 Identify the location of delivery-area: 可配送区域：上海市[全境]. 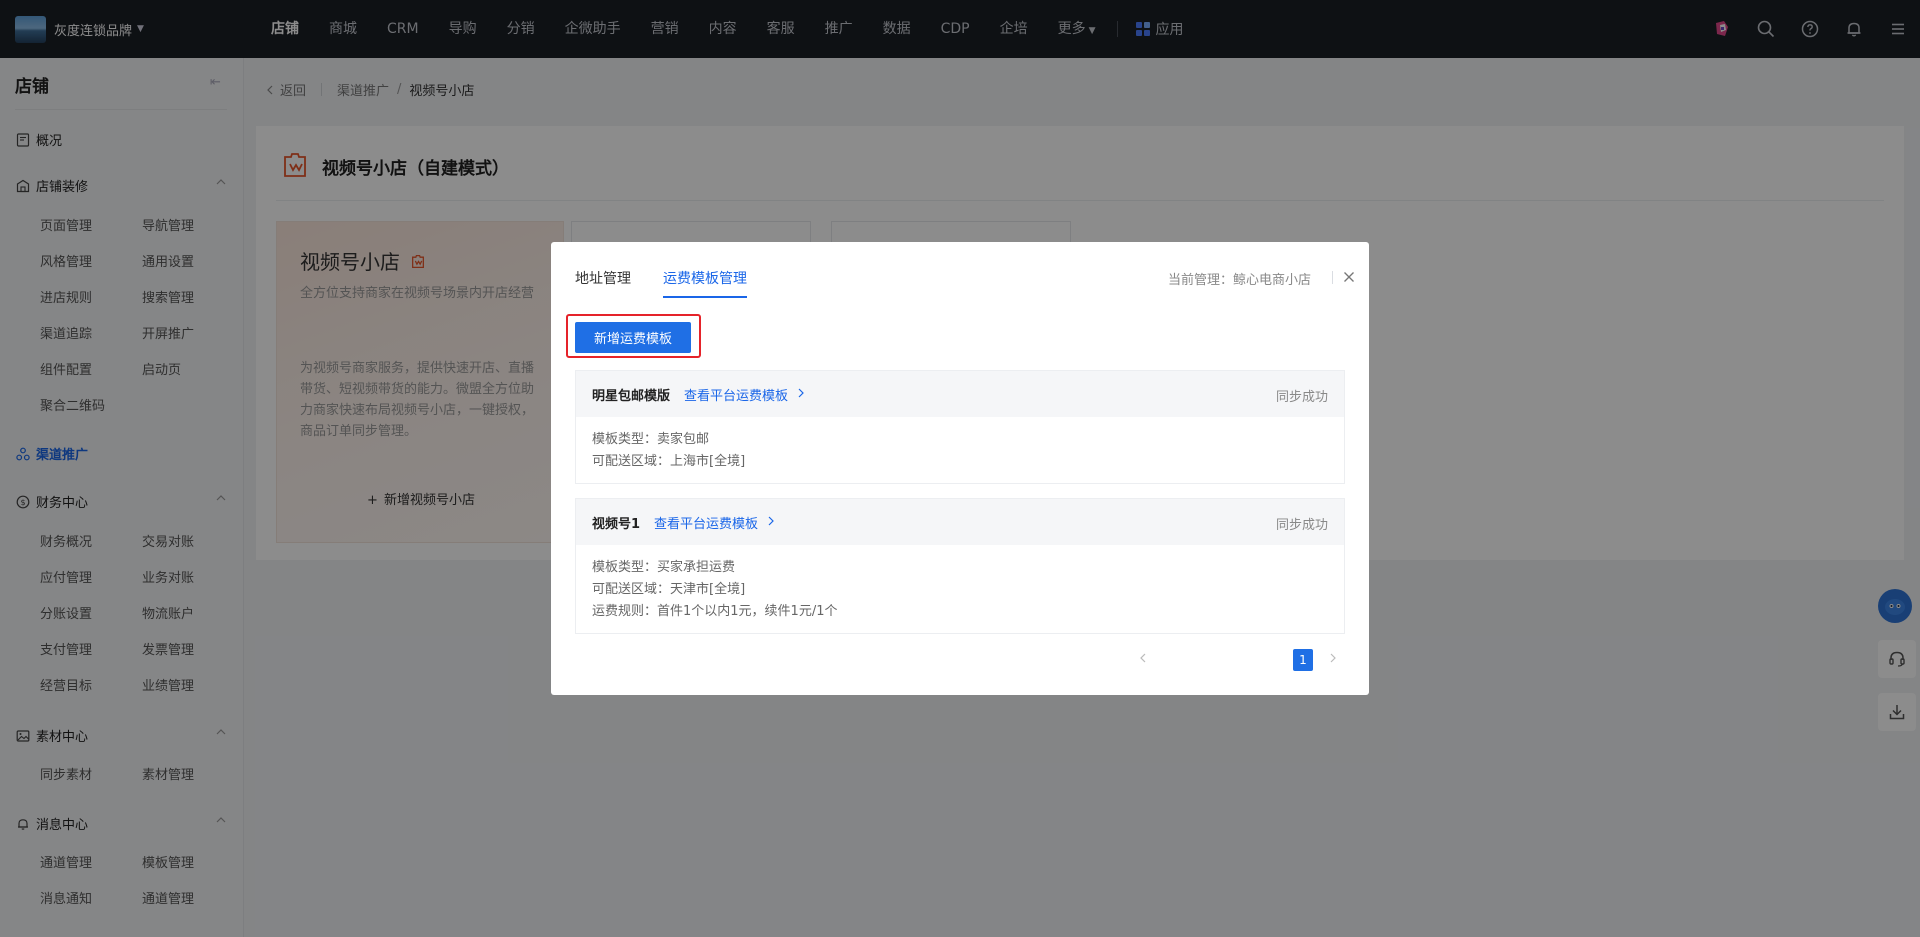
(669, 461).